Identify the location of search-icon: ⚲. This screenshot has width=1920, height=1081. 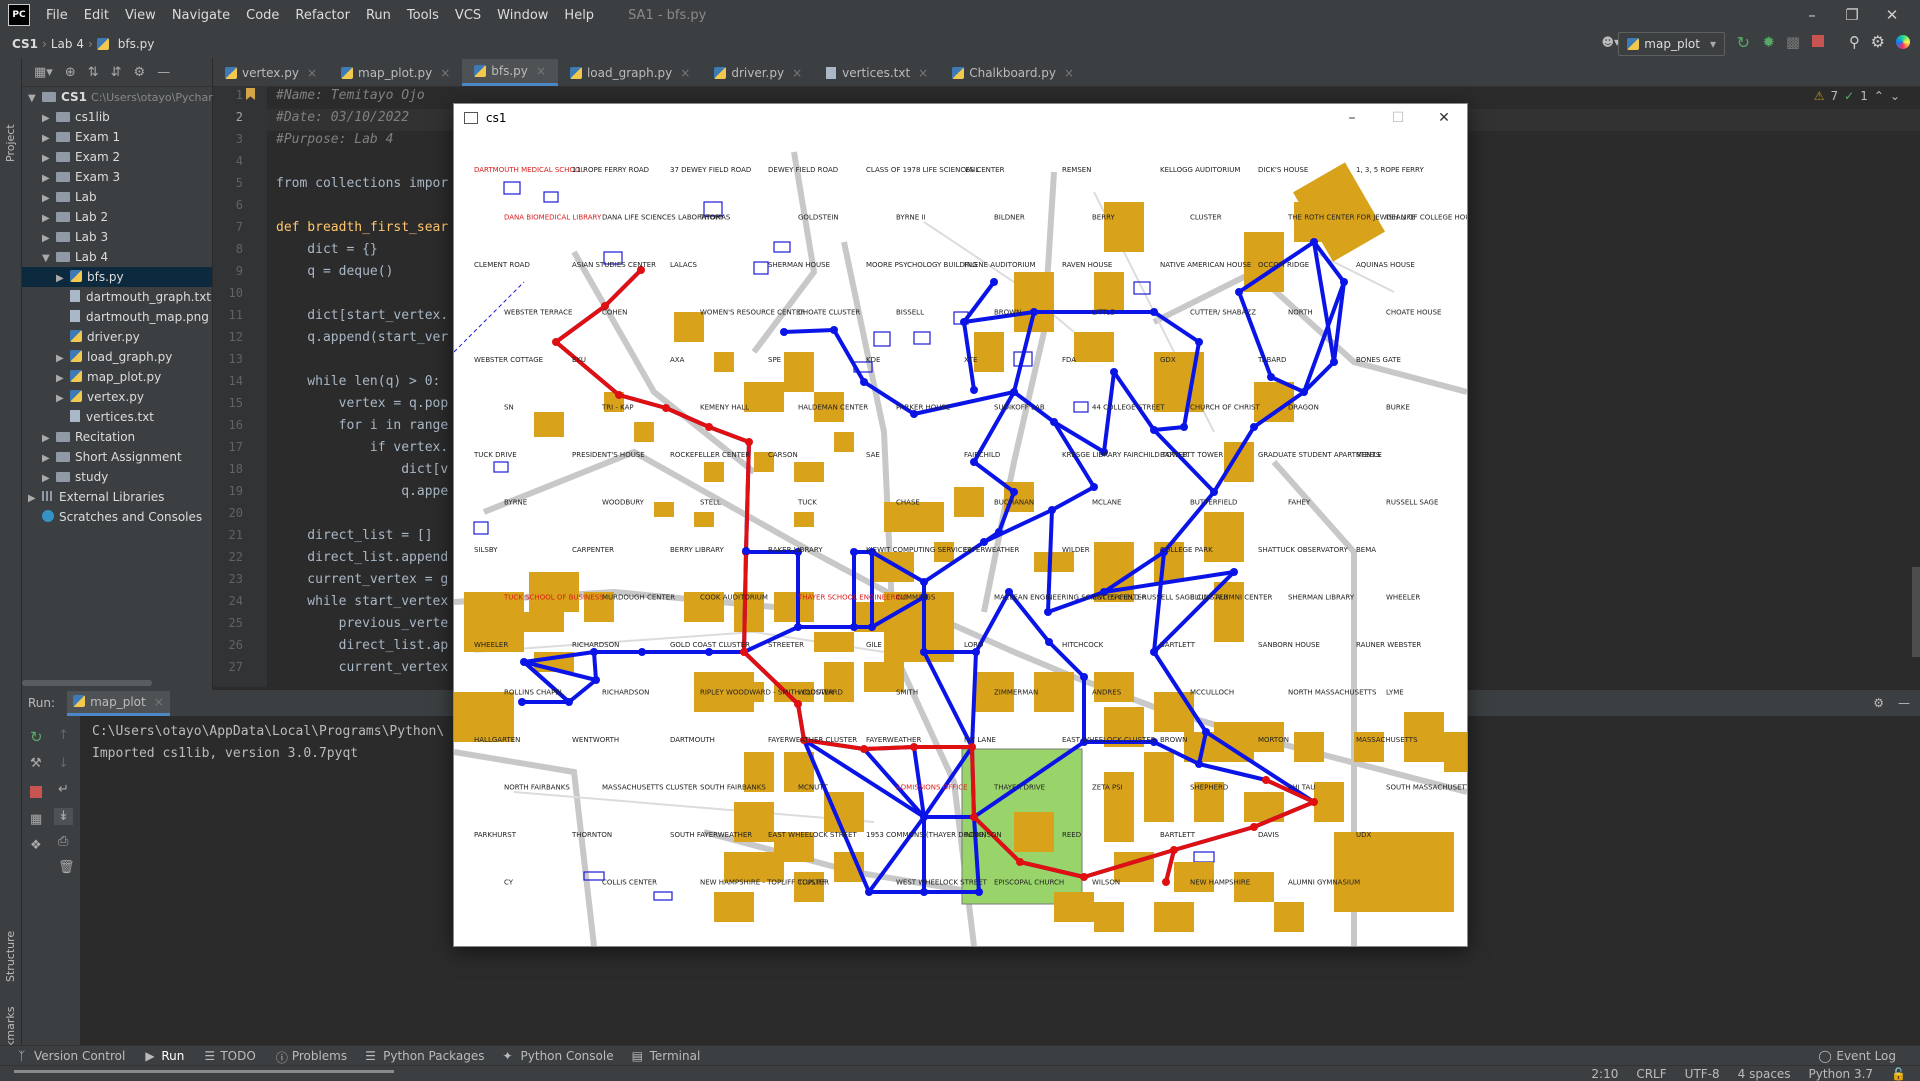
(1854, 42).